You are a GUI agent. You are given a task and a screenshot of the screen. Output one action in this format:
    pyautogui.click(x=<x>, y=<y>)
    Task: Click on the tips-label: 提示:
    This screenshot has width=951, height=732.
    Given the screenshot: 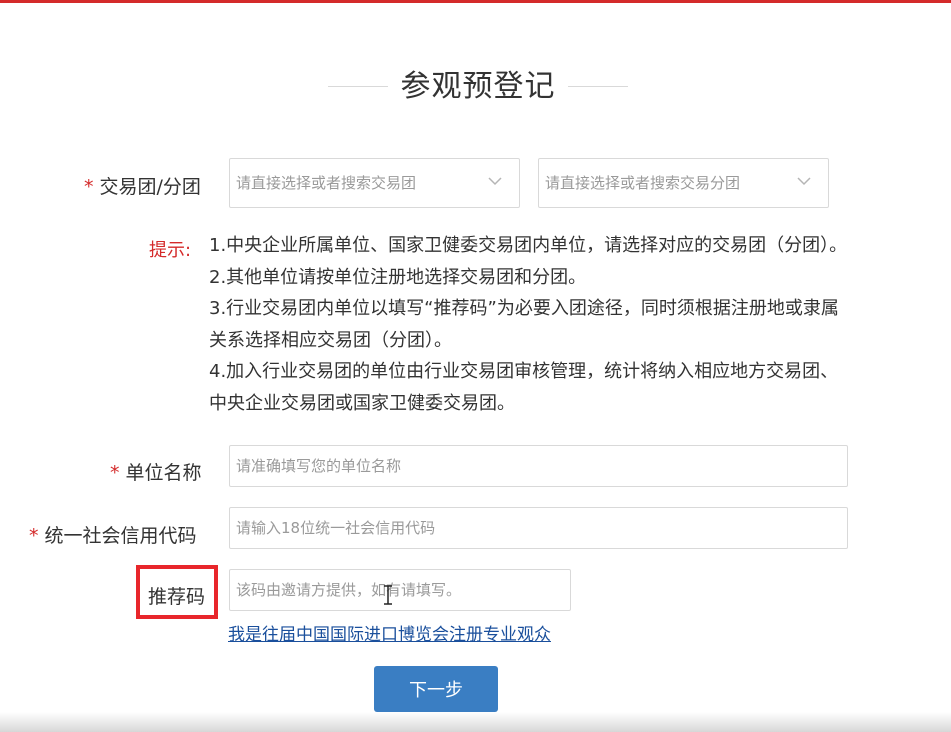 What is the action you would take?
    pyautogui.click(x=170, y=250)
    